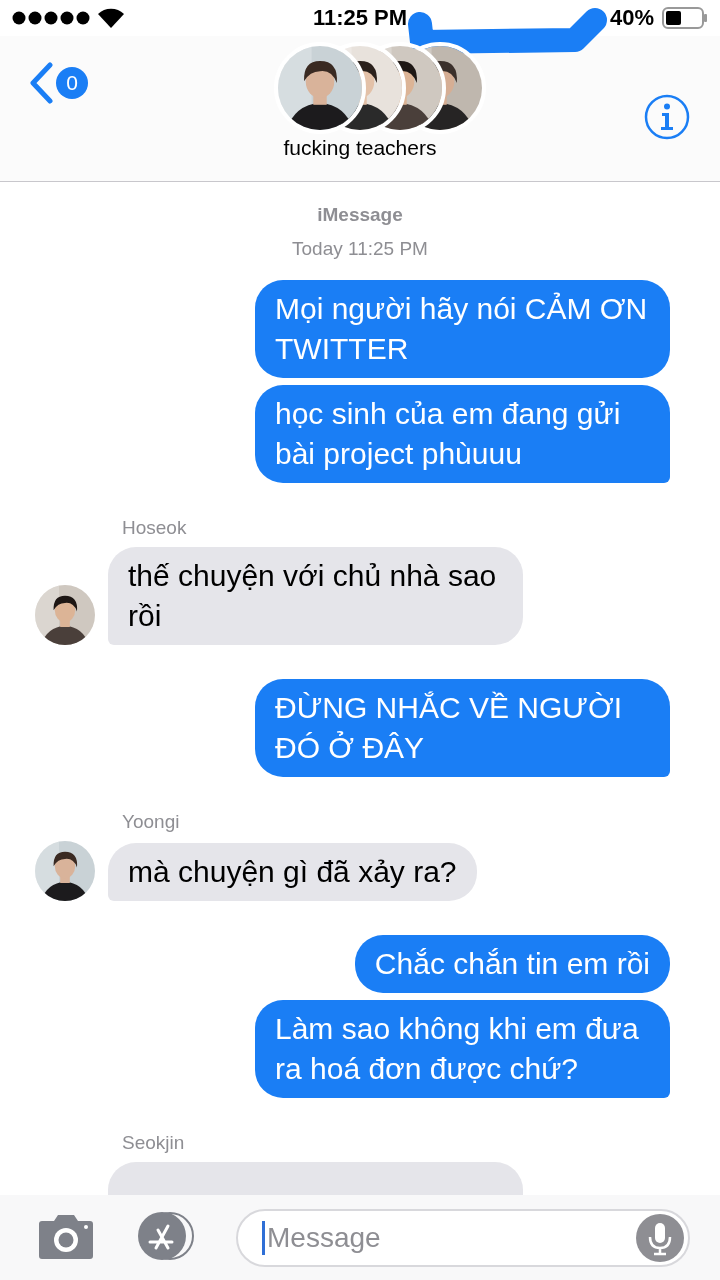  I want to click on sender-name: Seokjin, so click(153, 1143).